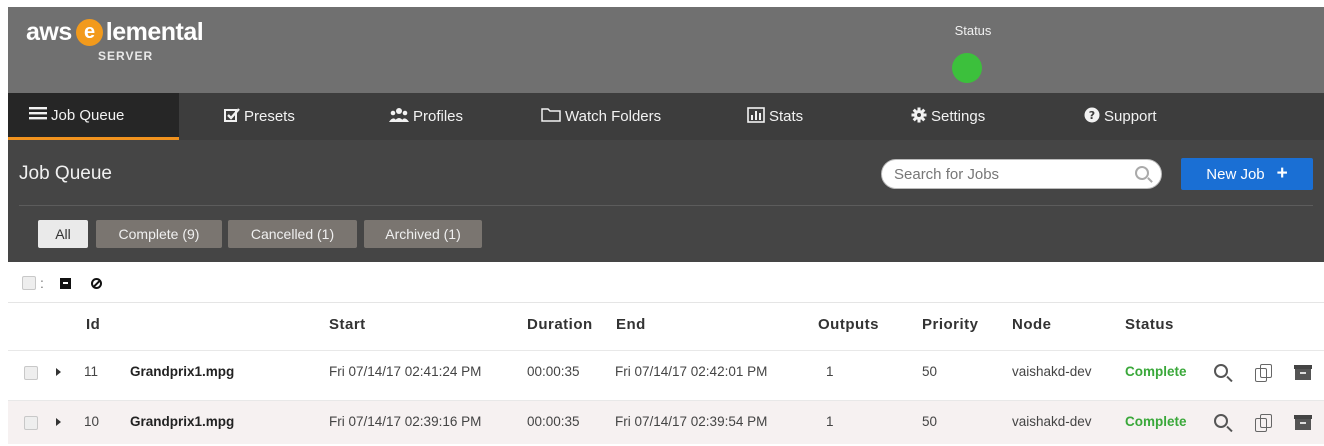 The image size is (1324, 446). Describe the element at coordinates (919, 117) in the screenshot. I see `gear-icon` at that location.